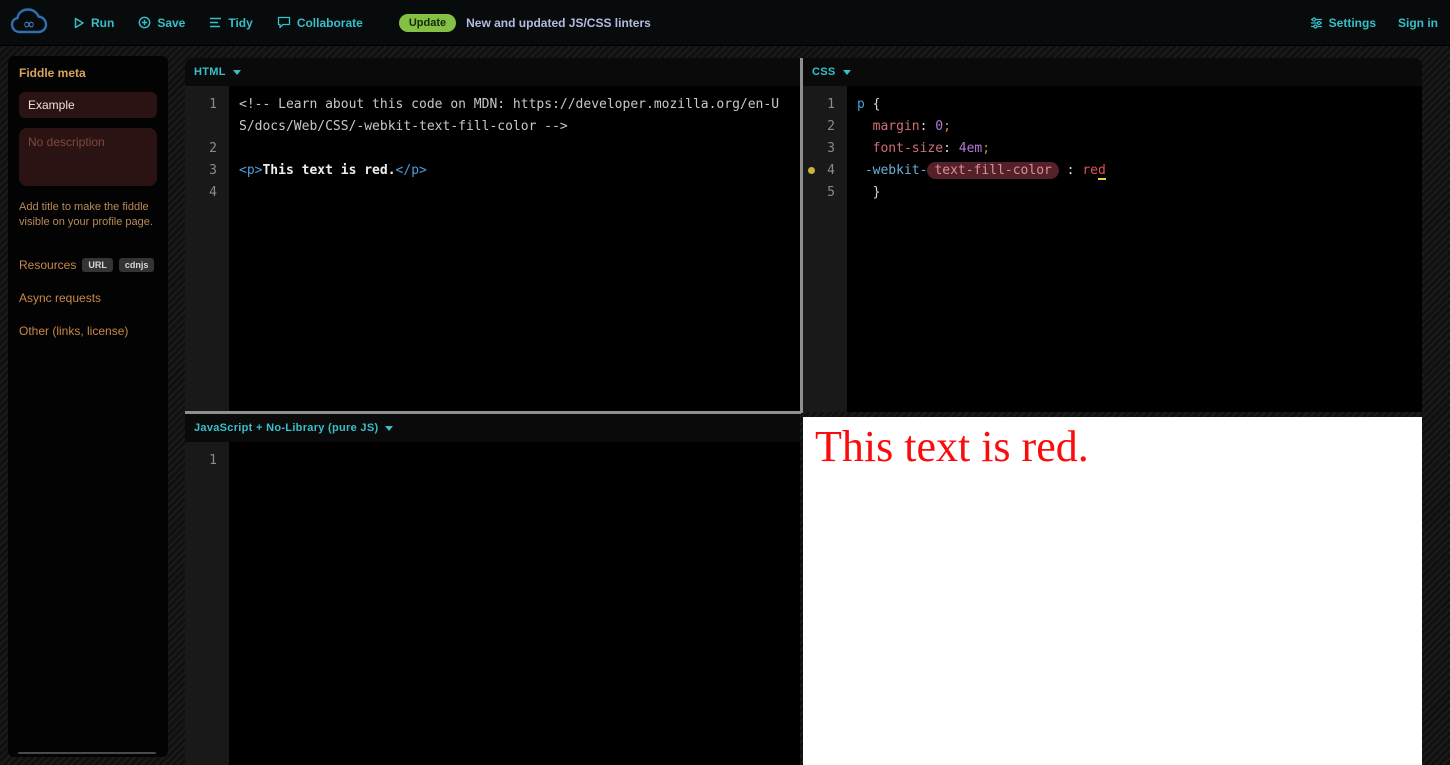  Describe the element at coordinates (1134, 149) in the screenshot. I see `code-content: font-size: 4em;` at that location.